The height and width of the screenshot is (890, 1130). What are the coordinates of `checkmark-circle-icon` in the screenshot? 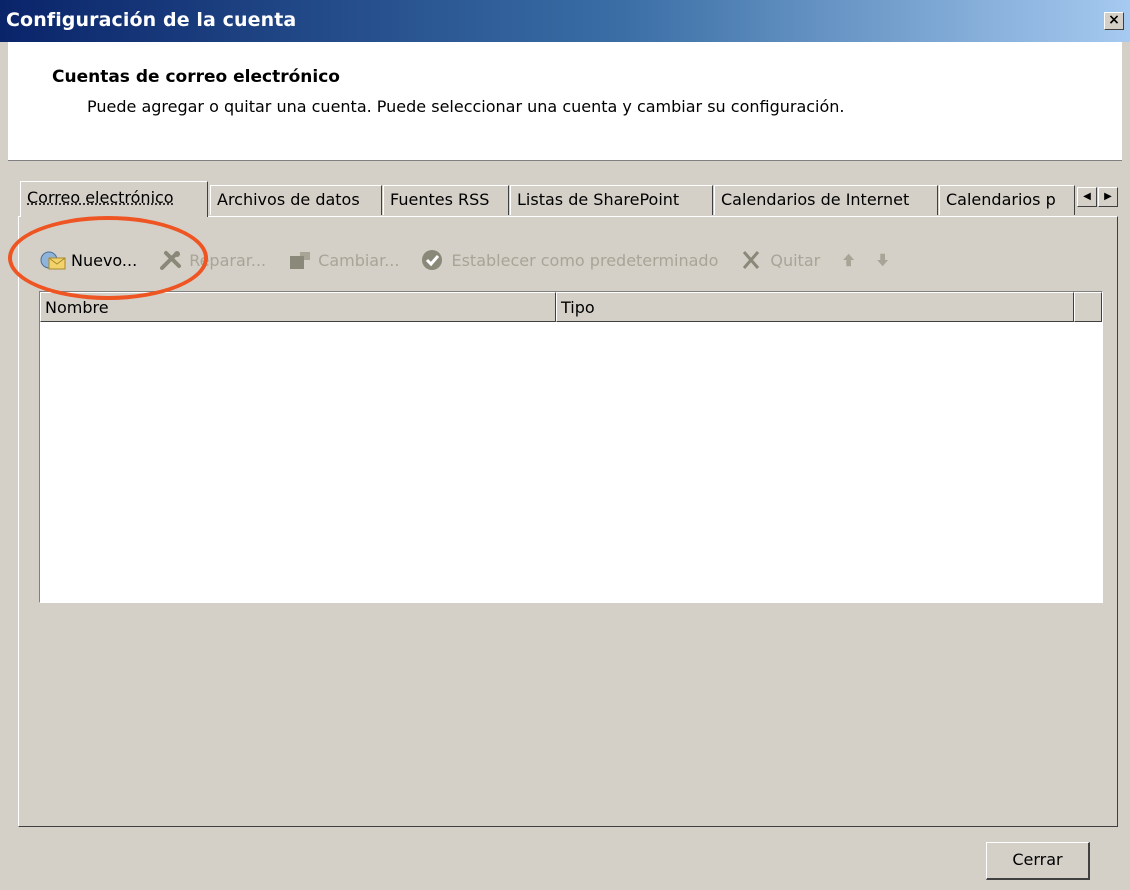 It's located at (432, 260).